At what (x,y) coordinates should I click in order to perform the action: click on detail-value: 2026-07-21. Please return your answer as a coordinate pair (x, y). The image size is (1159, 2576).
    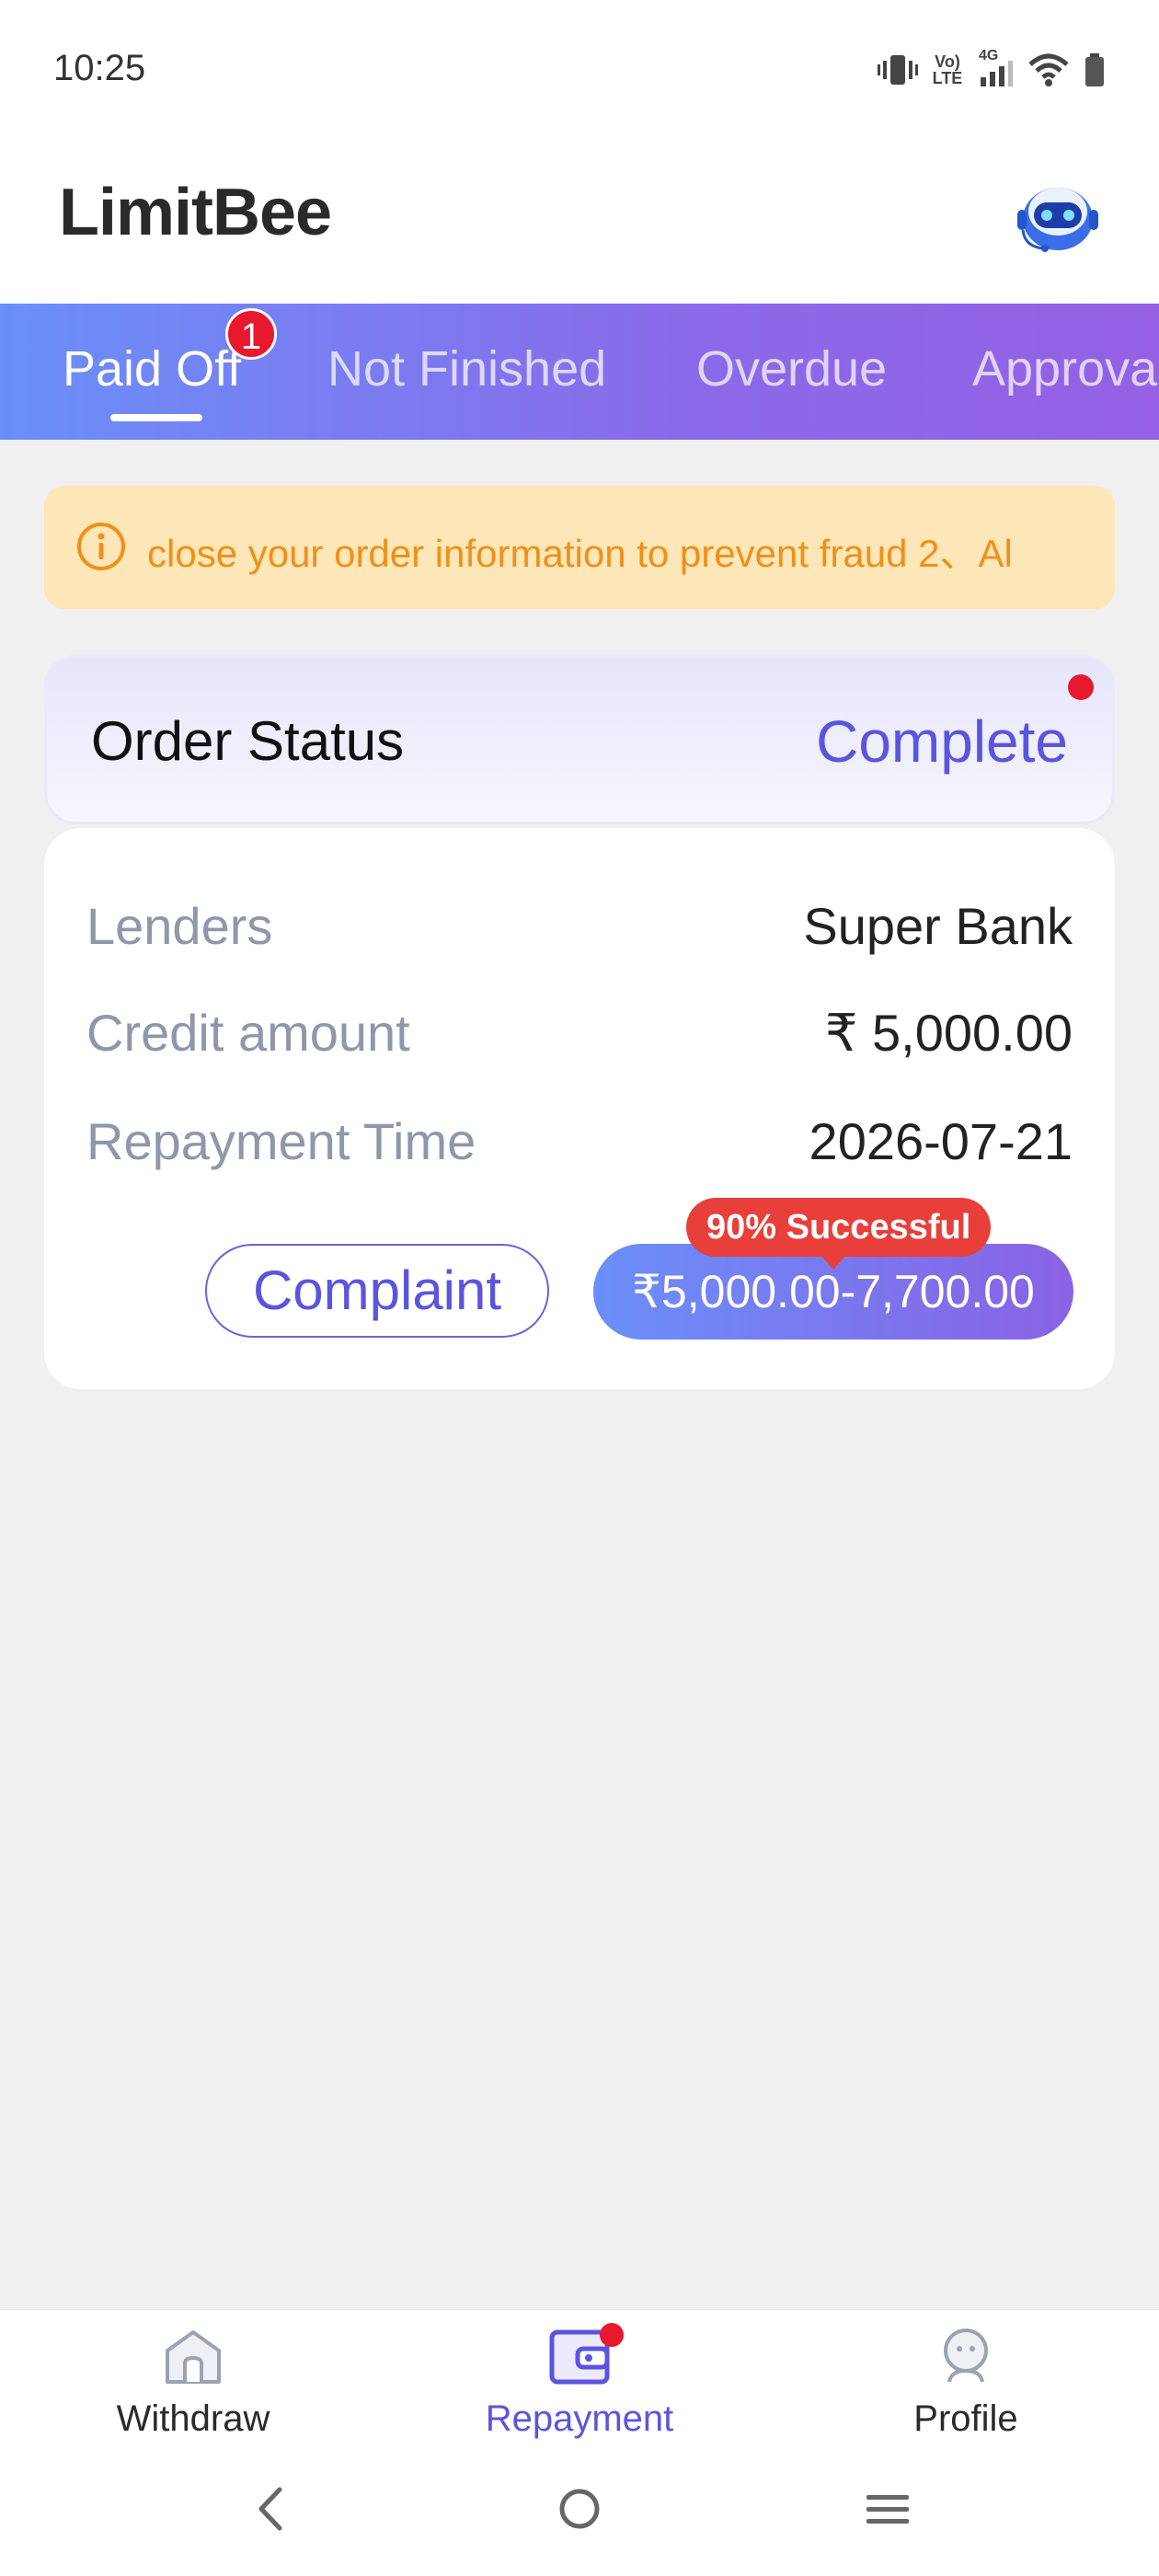
    Looking at the image, I should click on (941, 1141).